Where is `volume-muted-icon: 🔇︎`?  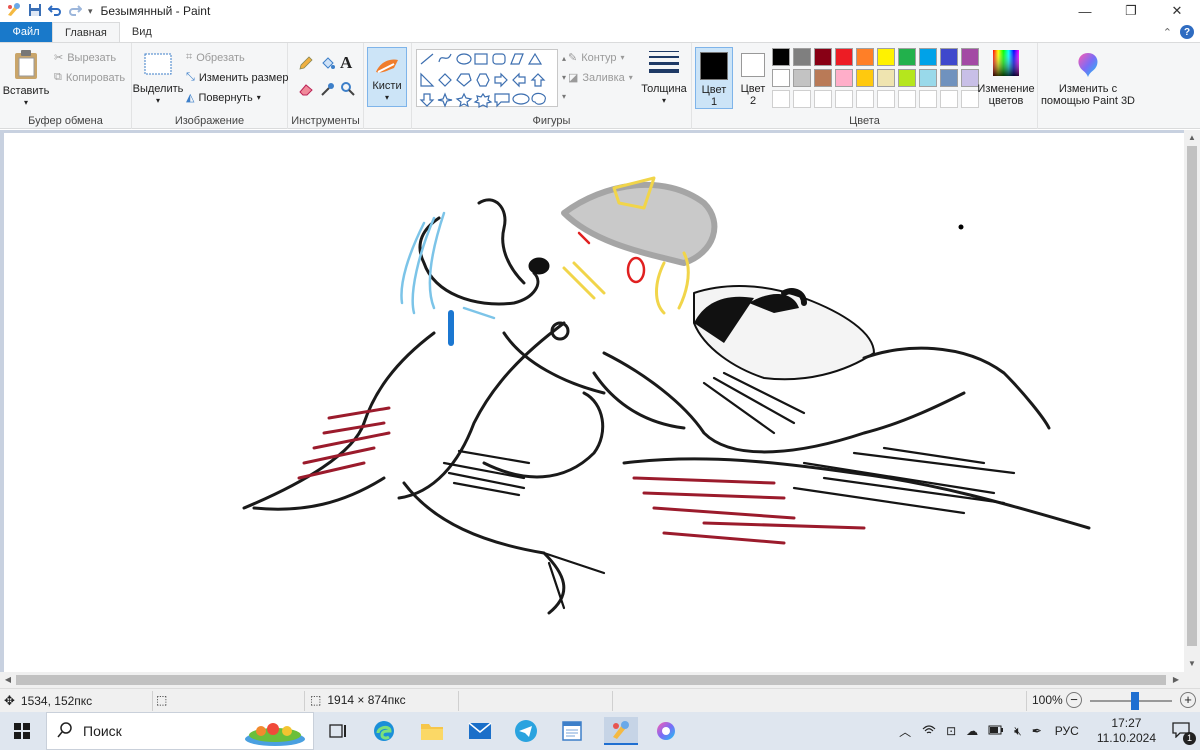
volume-muted-icon: 🔇︎ is located at coordinates (1018, 731).